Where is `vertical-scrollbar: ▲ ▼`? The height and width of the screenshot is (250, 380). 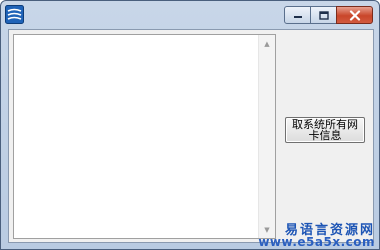 vertical-scrollbar: ▲ ▼ is located at coordinates (266, 136).